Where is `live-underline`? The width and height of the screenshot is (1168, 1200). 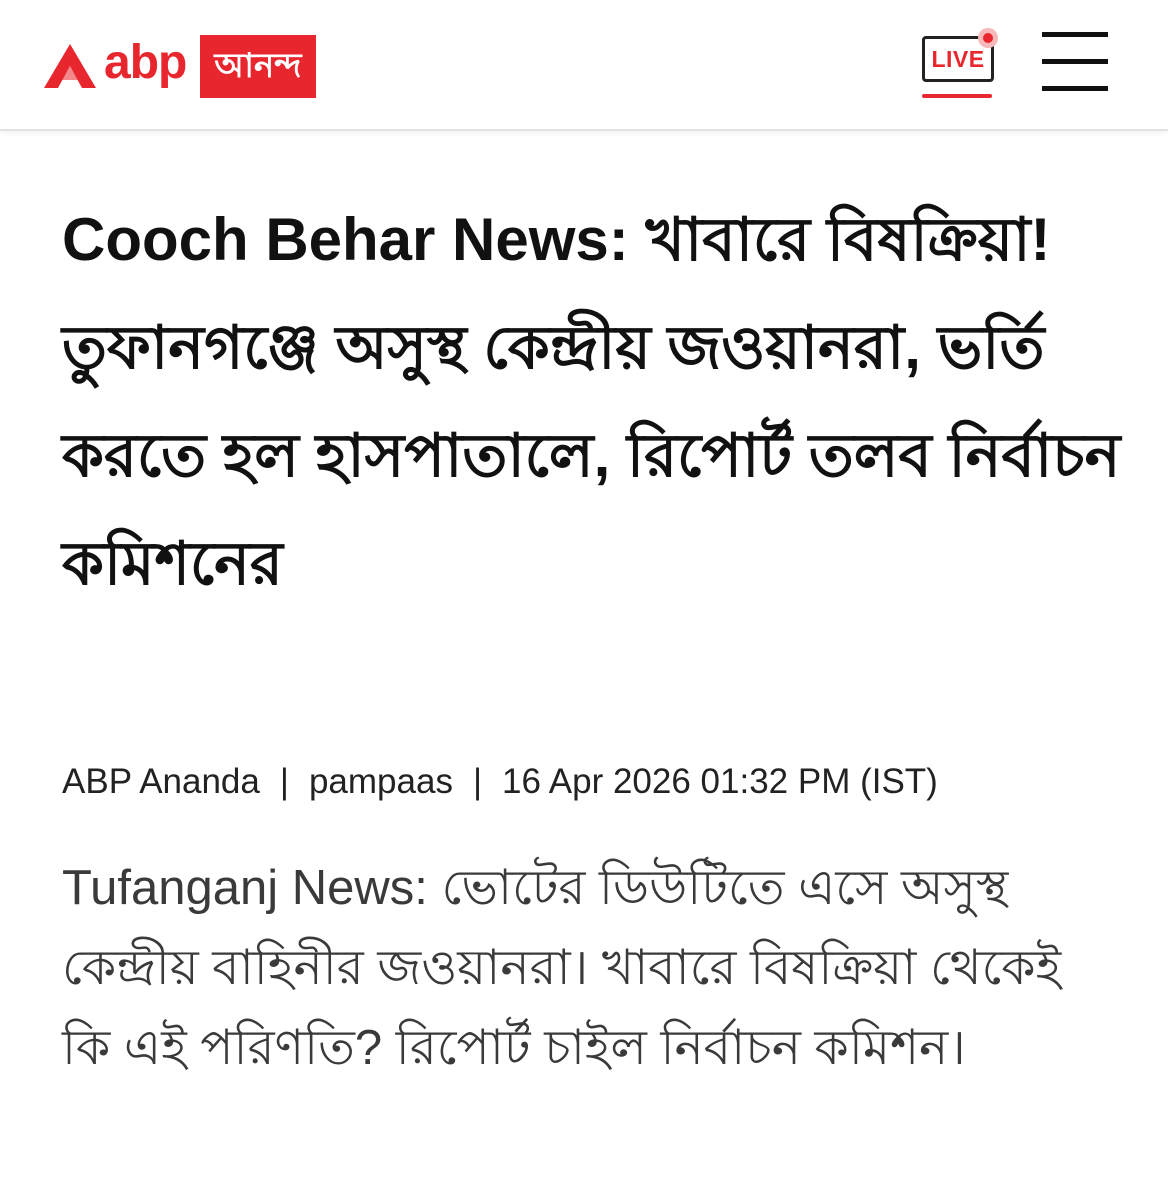
live-underline is located at coordinates (957, 96).